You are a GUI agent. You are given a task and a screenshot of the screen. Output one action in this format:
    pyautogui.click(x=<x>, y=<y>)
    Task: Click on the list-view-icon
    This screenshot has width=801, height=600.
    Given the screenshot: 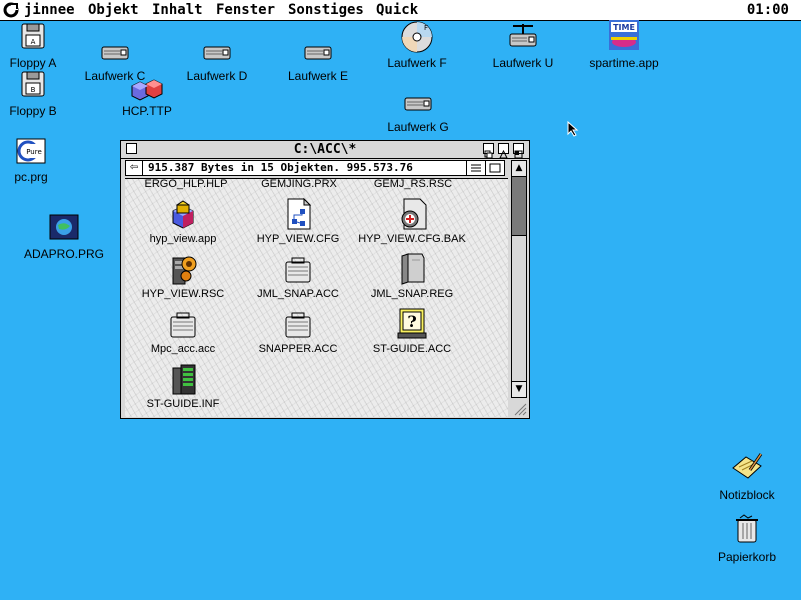 What is the action you would take?
    pyautogui.click(x=476, y=168)
    